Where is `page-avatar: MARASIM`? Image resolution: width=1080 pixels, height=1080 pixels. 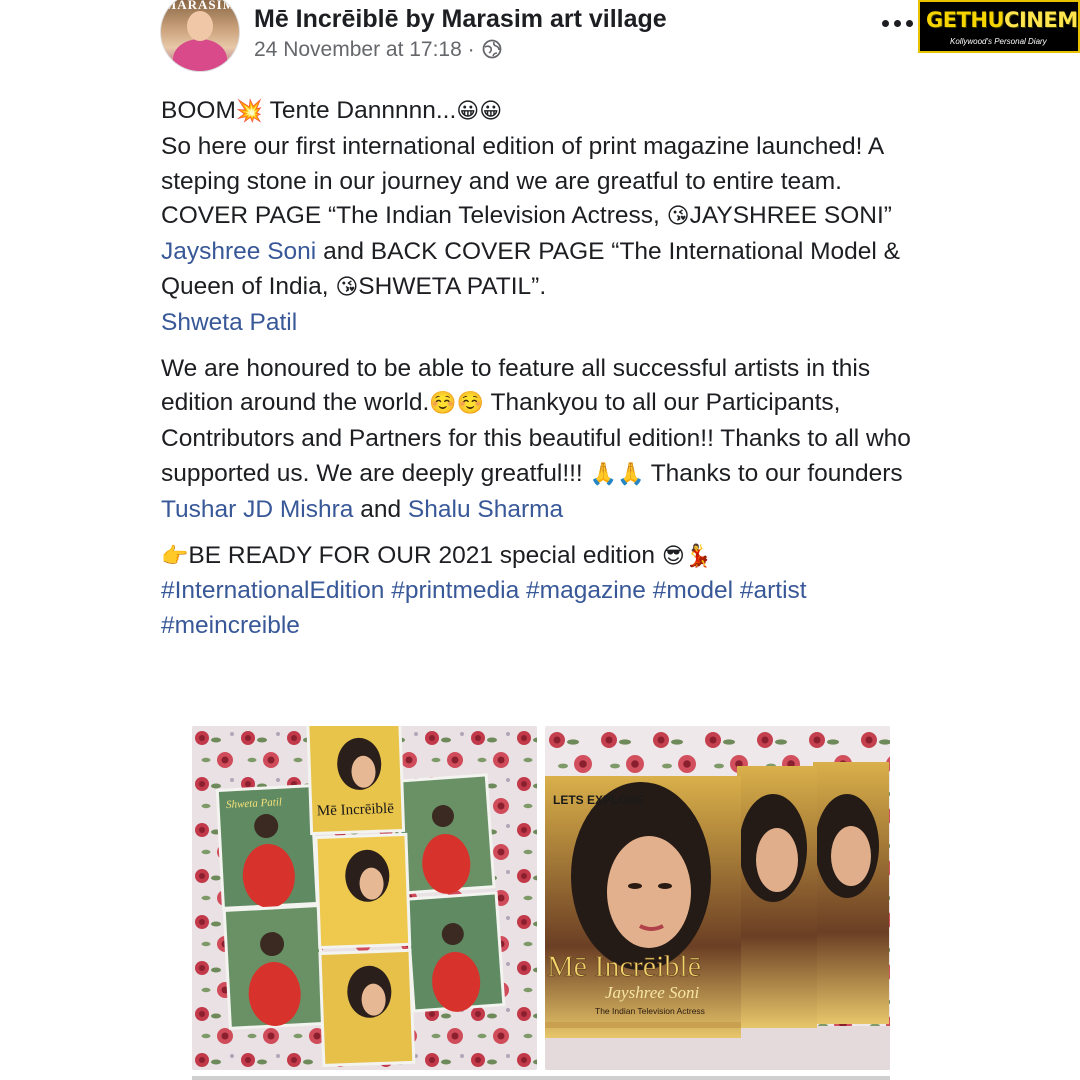 page-avatar: MARASIM is located at coordinates (200, 36).